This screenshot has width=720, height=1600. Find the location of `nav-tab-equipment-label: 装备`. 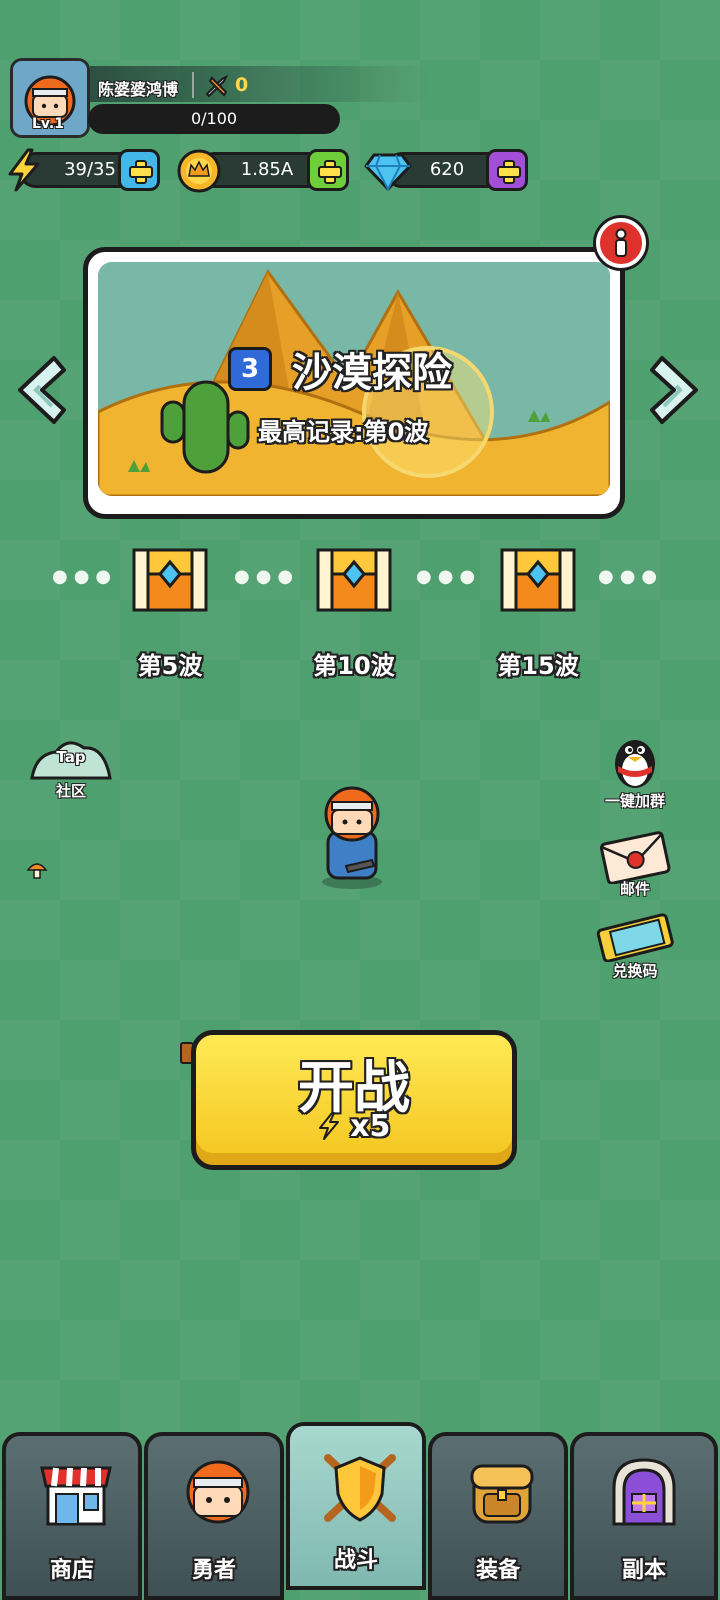

nav-tab-equipment-label: 装备 is located at coordinates (497, 1570).